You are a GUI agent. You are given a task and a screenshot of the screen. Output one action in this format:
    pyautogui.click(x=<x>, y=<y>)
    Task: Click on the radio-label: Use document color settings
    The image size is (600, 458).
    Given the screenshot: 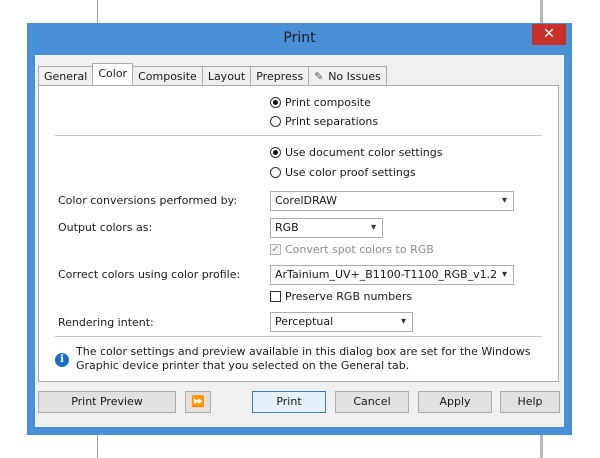 What is the action you would take?
    pyautogui.click(x=364, y=152)
    